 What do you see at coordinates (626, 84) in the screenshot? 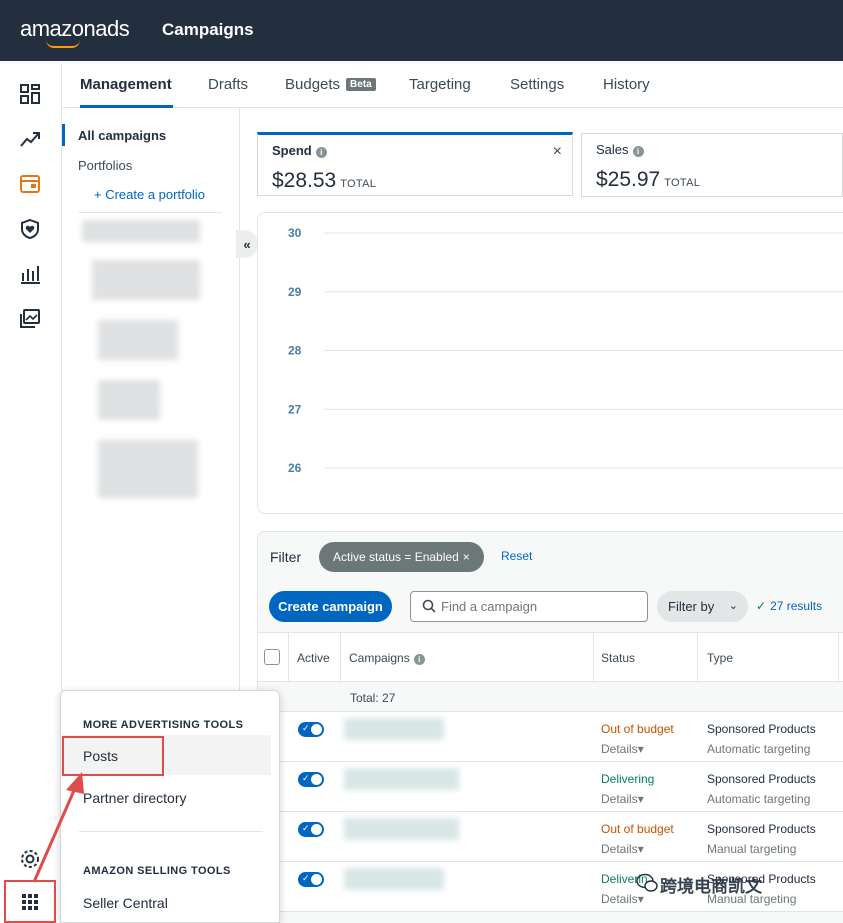
I see `tab-history: History` at bounding box center [626, 84].